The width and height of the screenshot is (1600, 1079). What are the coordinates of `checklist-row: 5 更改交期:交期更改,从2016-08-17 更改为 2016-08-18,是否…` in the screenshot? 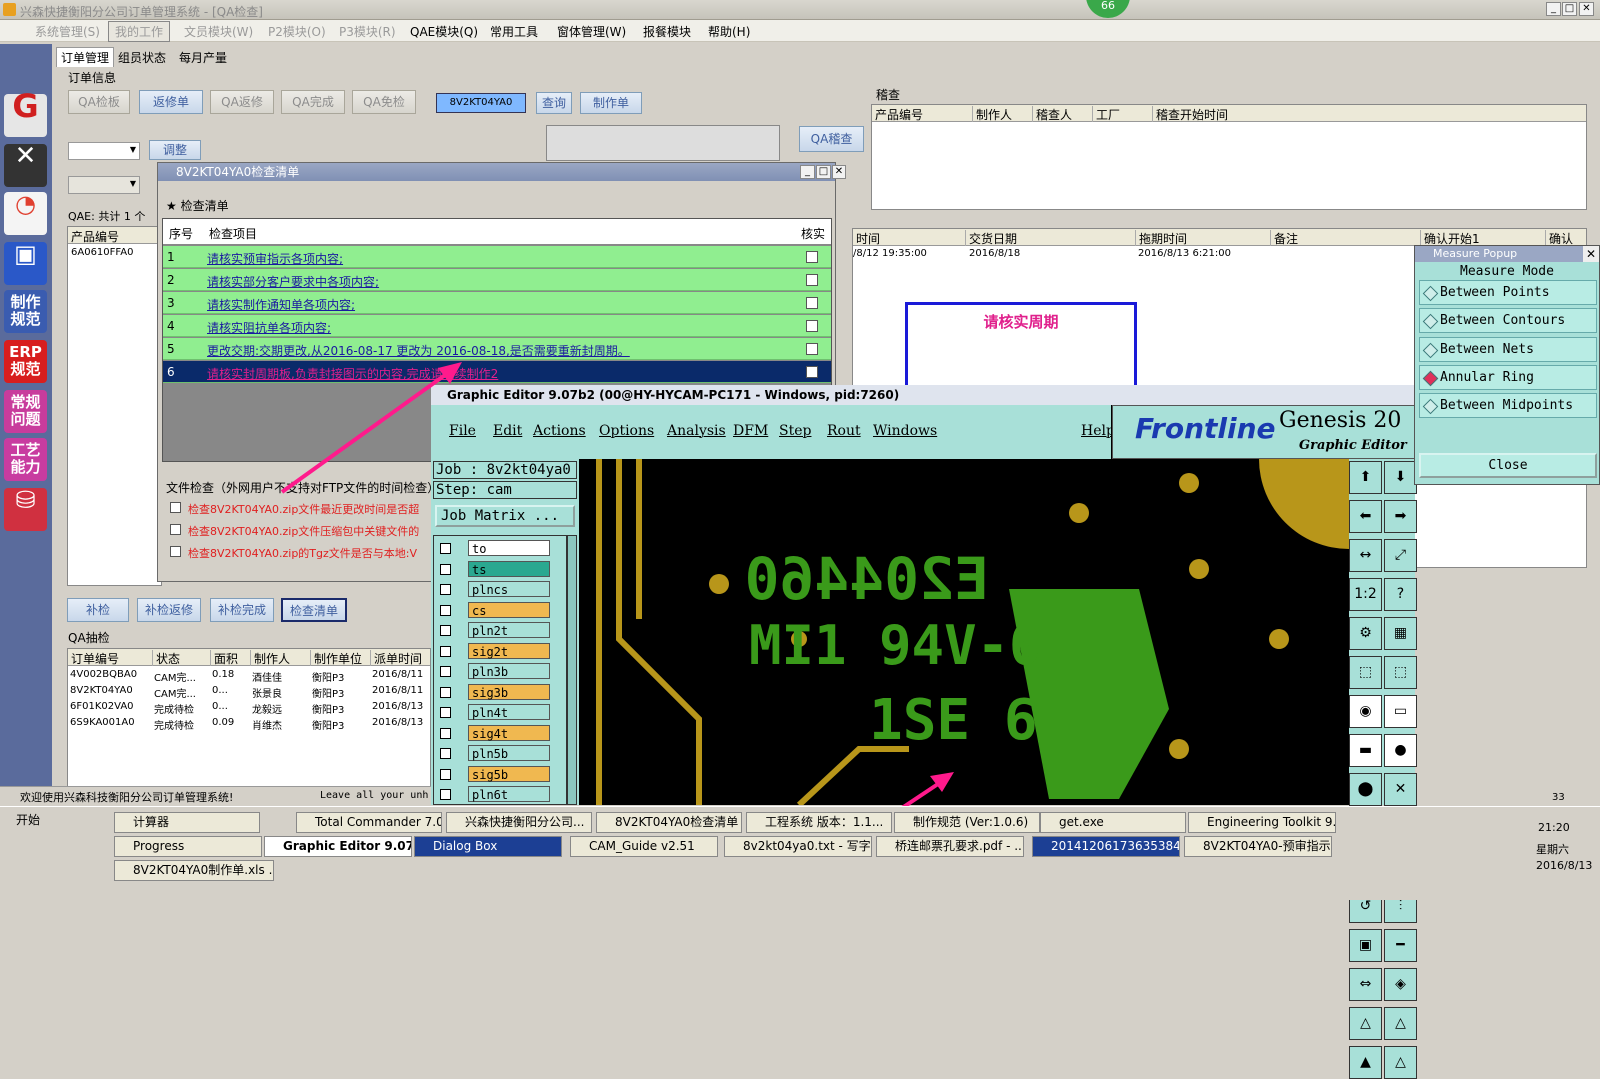 It's located at (497, 349).